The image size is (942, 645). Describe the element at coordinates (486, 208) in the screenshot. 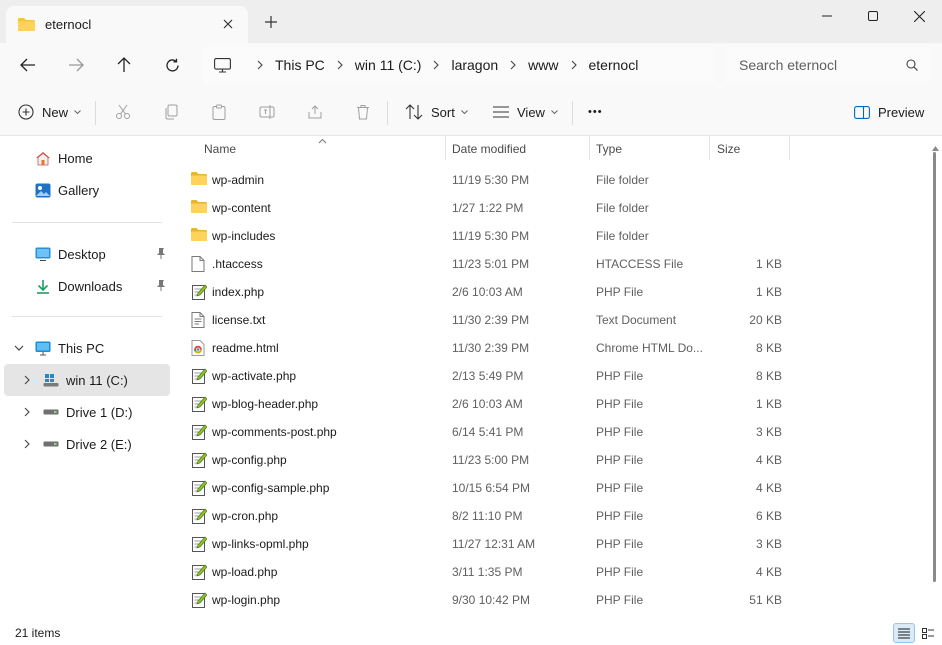

I see `file-row: wp-content 1/27 1:22 PM File folder` at that location.